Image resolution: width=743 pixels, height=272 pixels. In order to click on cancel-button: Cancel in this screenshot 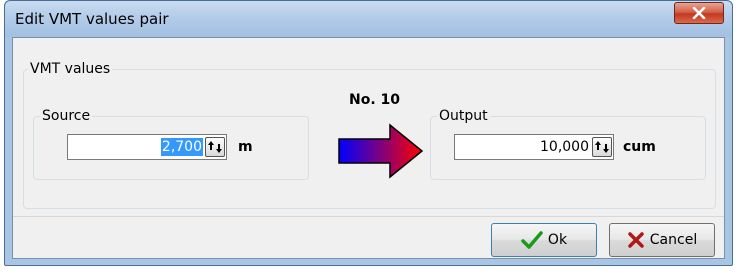, I will do `click(662, 240)`.